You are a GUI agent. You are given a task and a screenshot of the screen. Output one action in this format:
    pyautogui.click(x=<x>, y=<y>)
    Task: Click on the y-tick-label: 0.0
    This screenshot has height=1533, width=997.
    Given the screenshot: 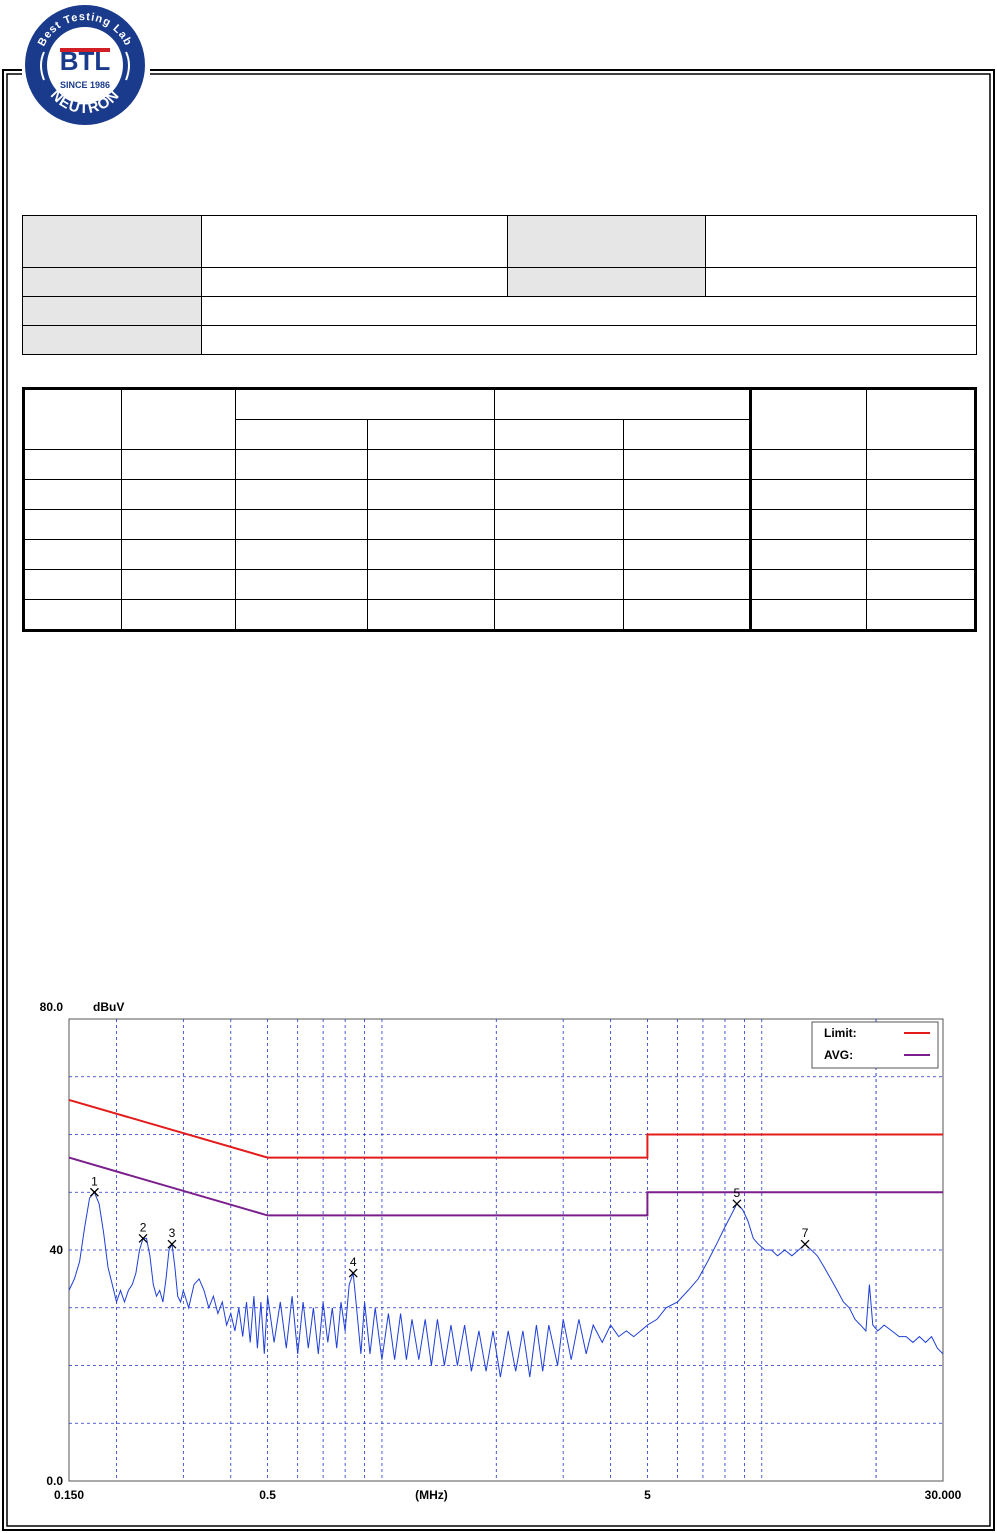 What is the action you would take?
    pyautogui.click(x=54, y=1481)
    